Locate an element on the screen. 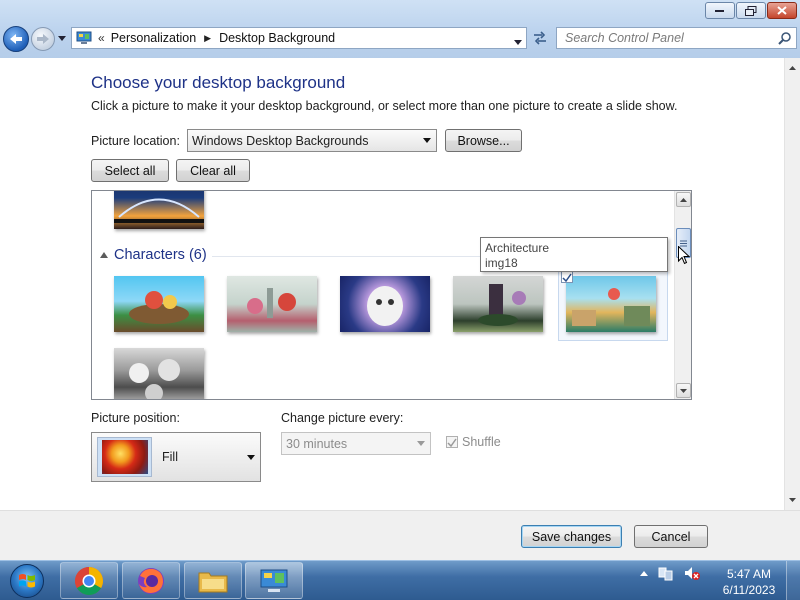  picture-location-select: Windows Desktop Backgrounds is located at coordinates (312, 140).